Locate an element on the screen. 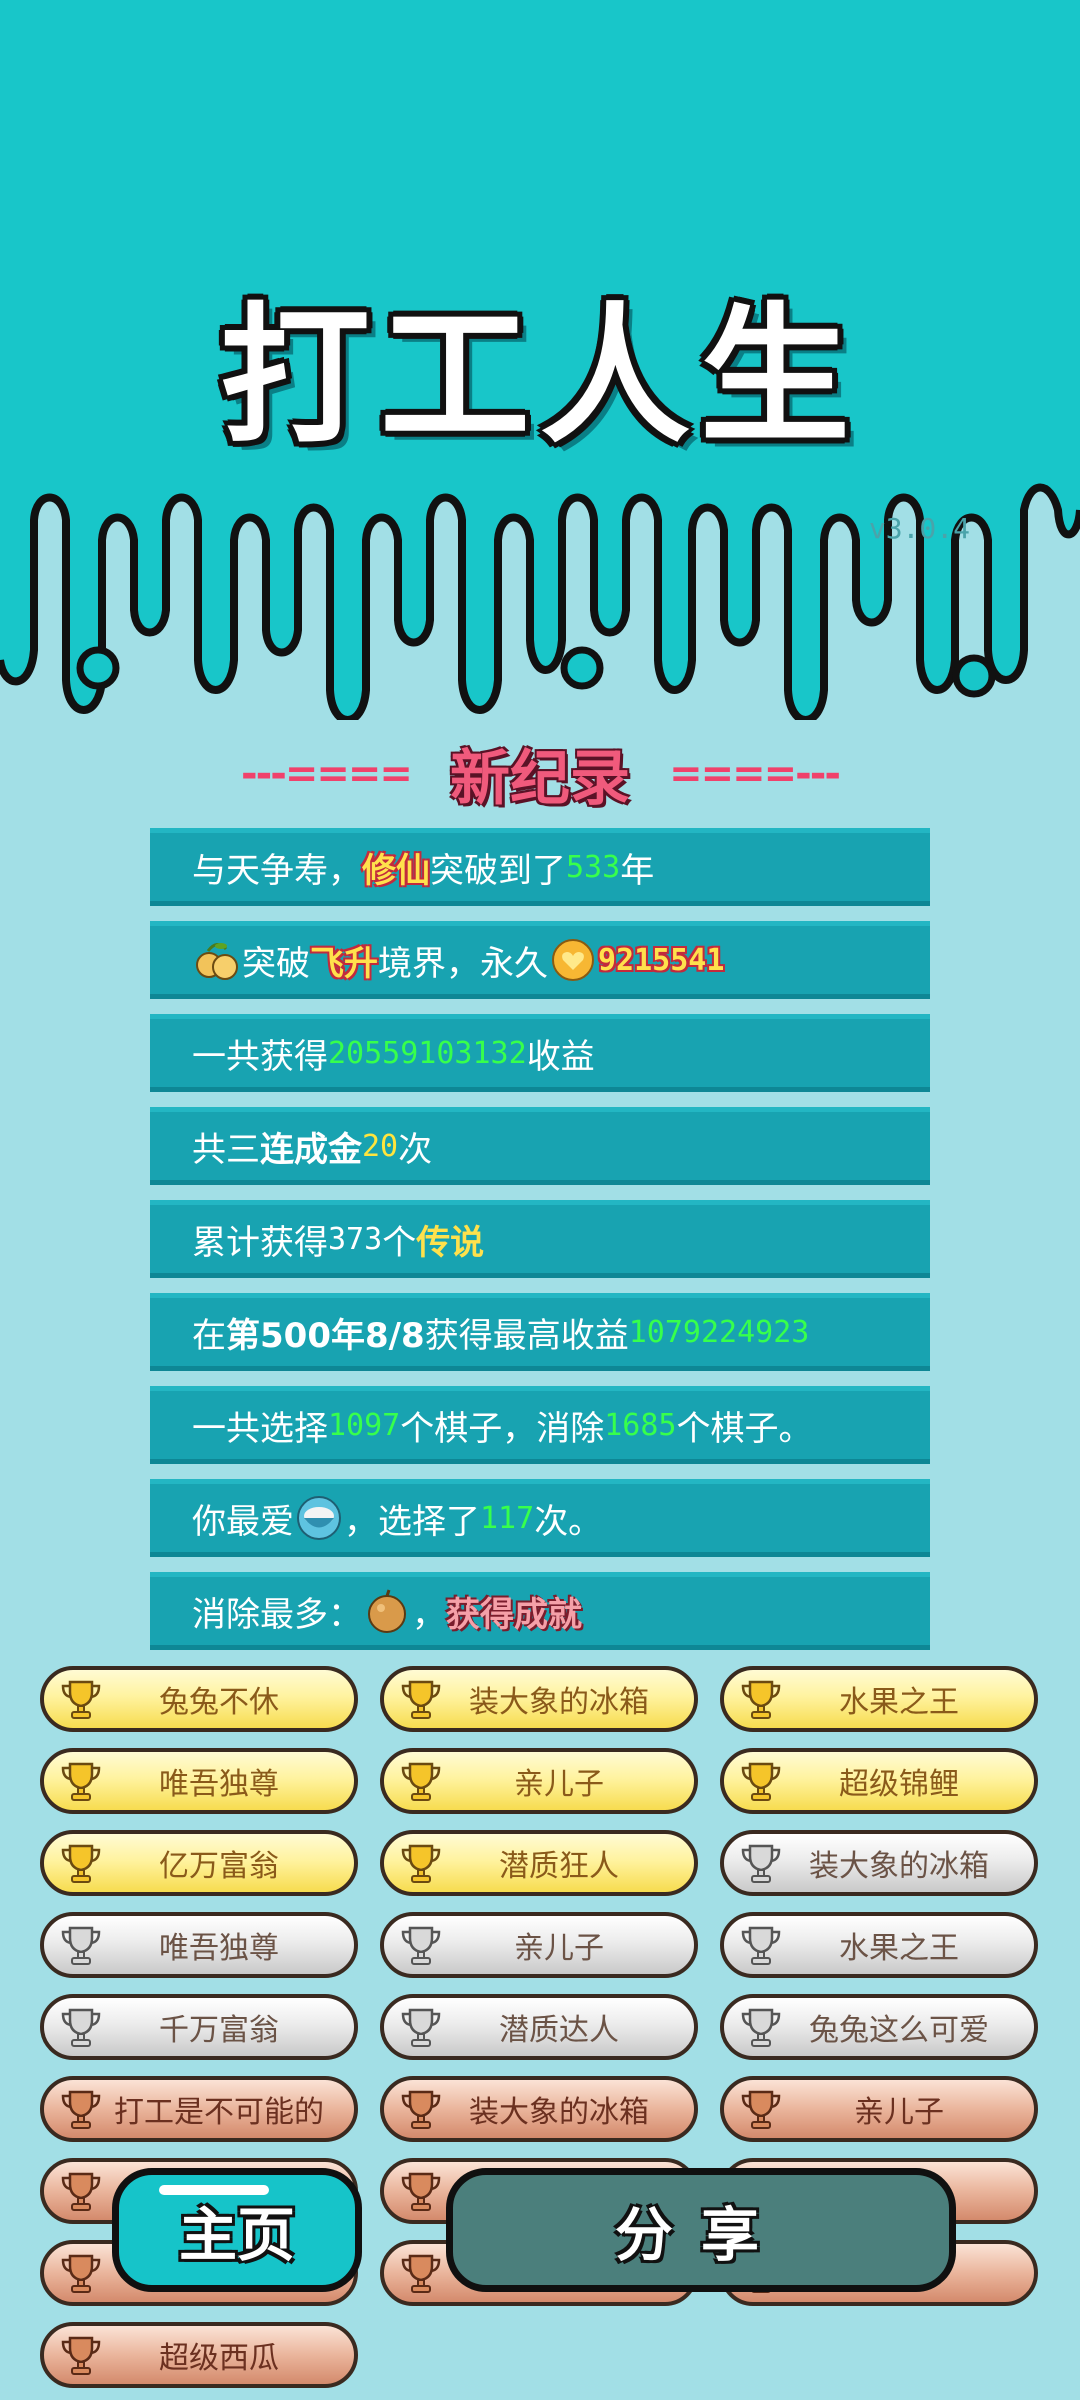 Image resolution: width=1080 pixels, height=2400 pixels. achievement-label: 潜质狂人 is located at coordinates (559, 1866).